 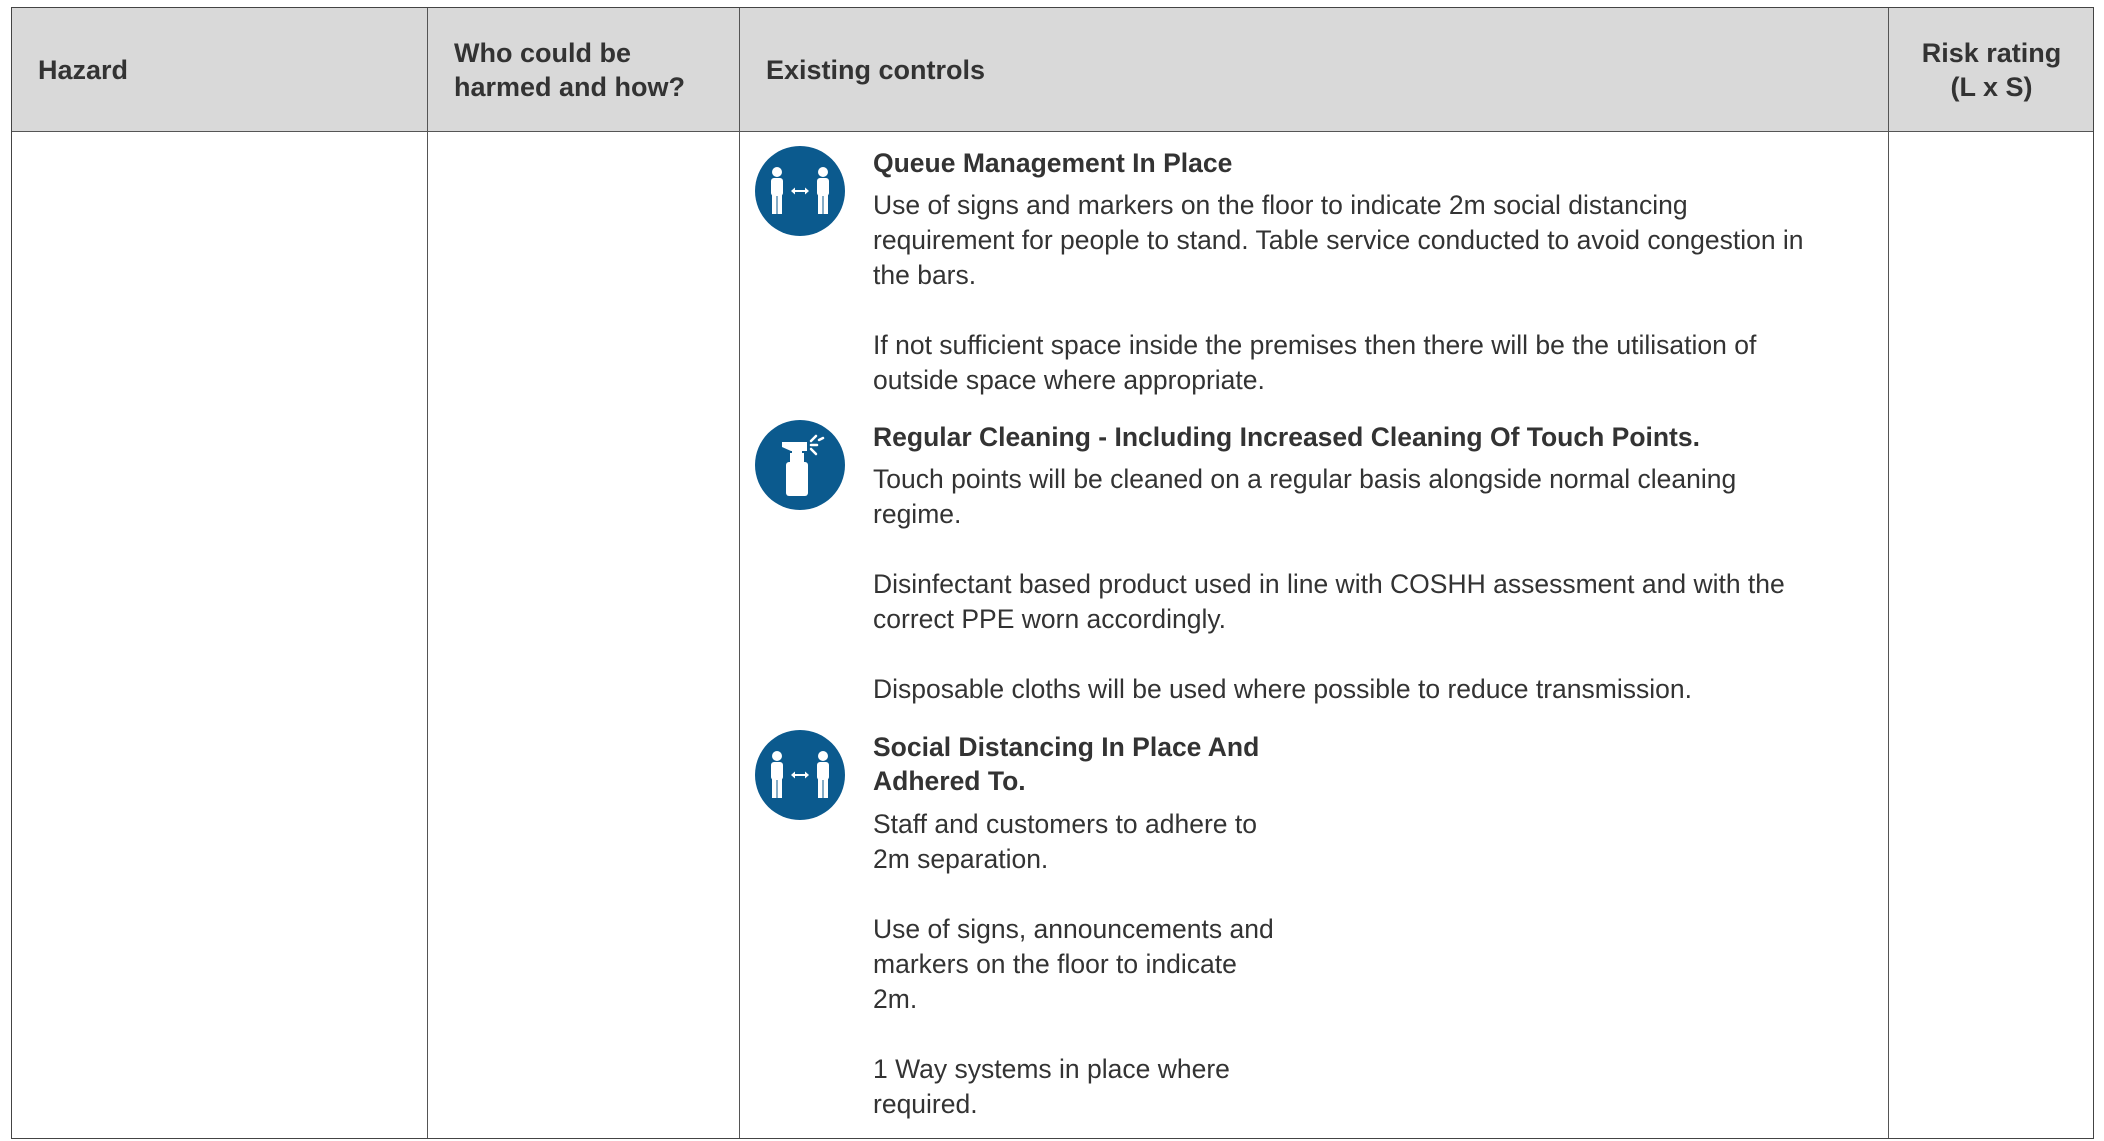 I want to click on spray-bottle-icon, so click(x=800, y=465).